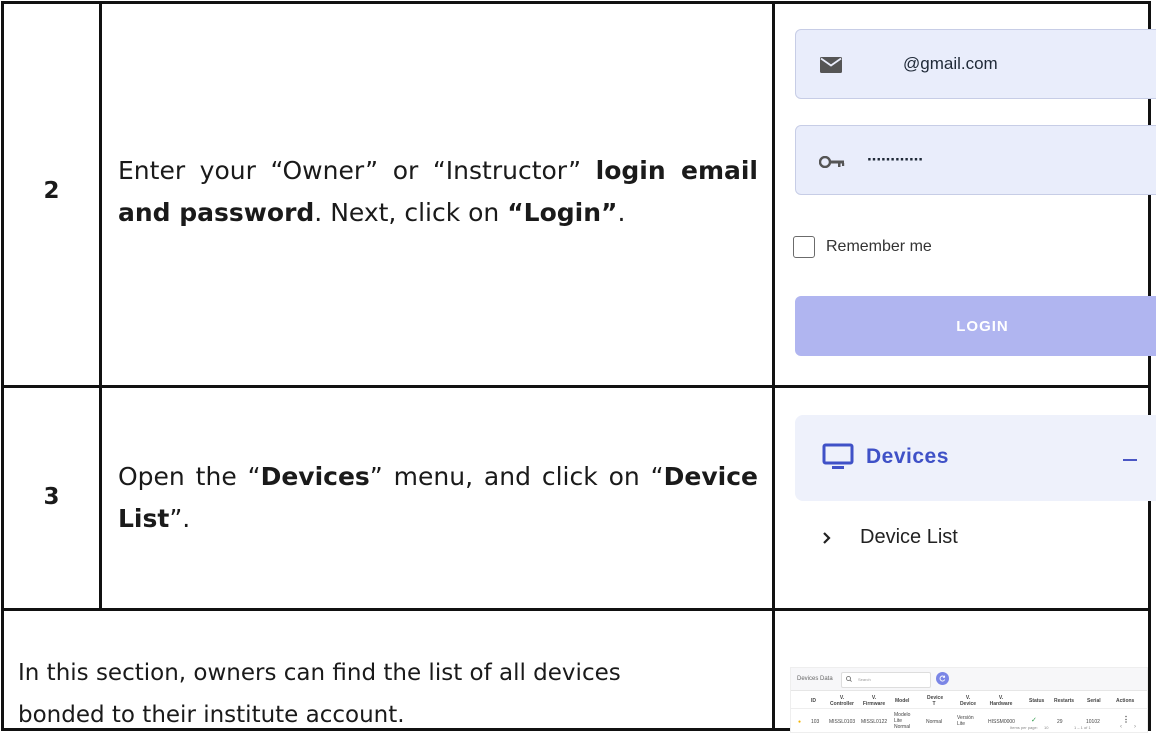 Image resolution: width=1156 pixels, height=737 pixels. Describe the element at coordinates (831, 65) in the screenshot. I see `mail-icon` at that location.